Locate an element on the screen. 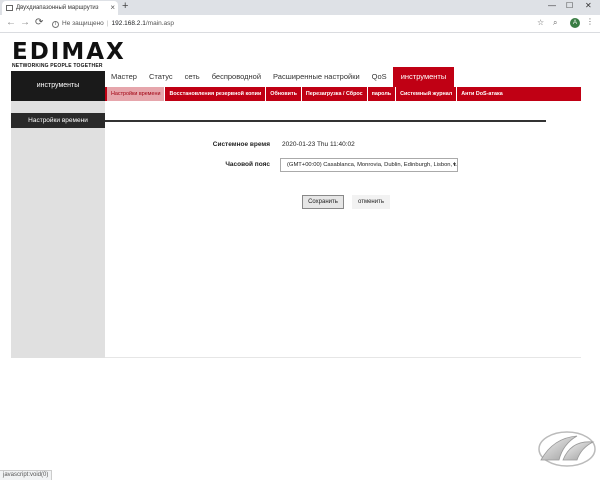  address-bar: i Не защищено | 192.168.2.1/main.asp is located at coordinates (302, 24).